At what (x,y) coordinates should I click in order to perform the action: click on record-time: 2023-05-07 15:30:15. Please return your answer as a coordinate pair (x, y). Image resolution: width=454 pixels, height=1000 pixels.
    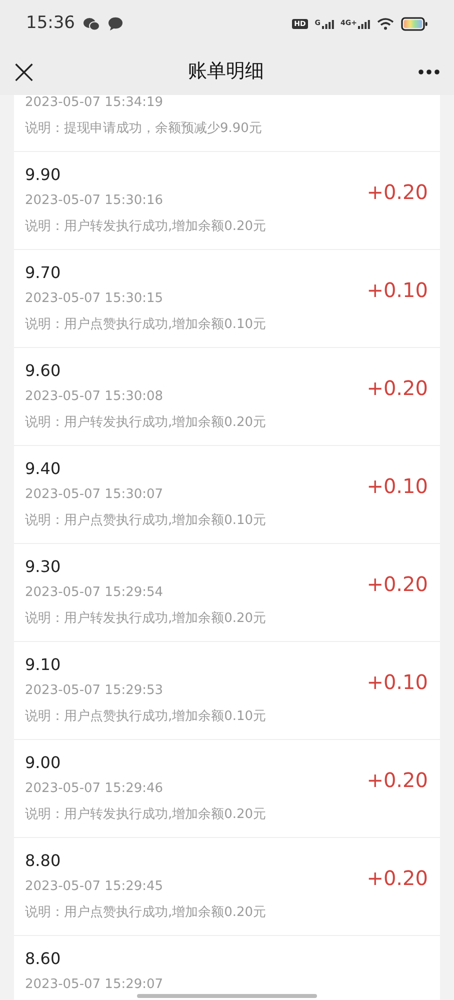
    Looking at the image, I should click on (94, 299).